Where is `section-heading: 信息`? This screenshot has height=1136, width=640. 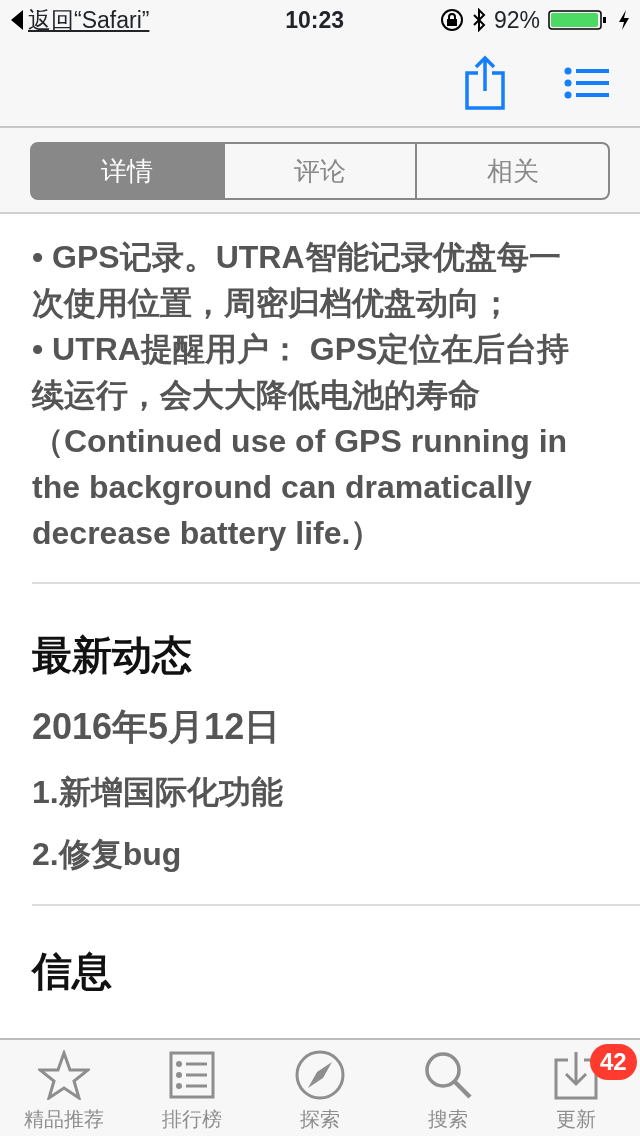 section-heading: 信息 is located at coordinates (72, 971).